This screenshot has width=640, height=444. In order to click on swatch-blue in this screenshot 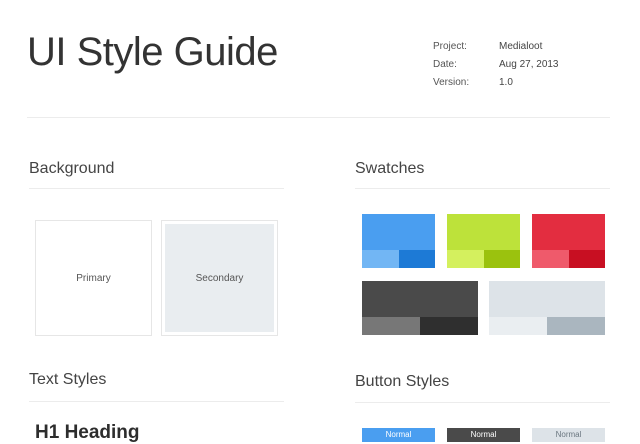, I will do `click(398, 232)`.